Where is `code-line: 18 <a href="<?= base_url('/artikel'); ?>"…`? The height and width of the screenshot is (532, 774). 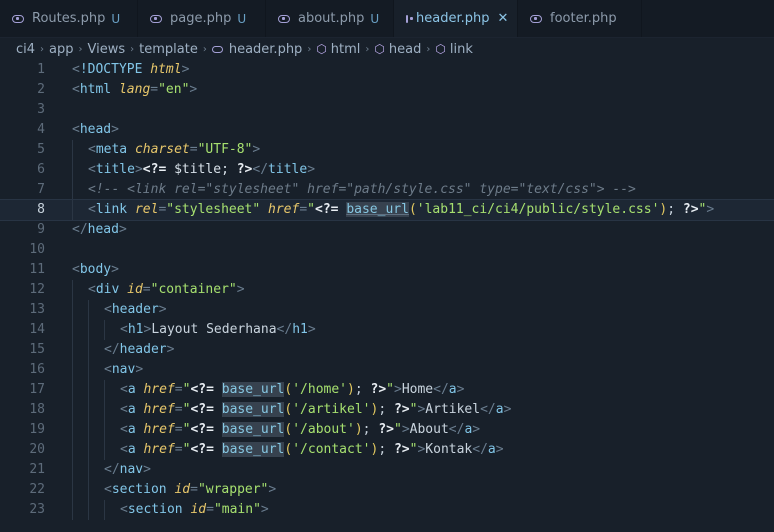
code-line: 18 <a href="<?= base_url('/artikel'); ?>"… is located at coordinates (387, 410).